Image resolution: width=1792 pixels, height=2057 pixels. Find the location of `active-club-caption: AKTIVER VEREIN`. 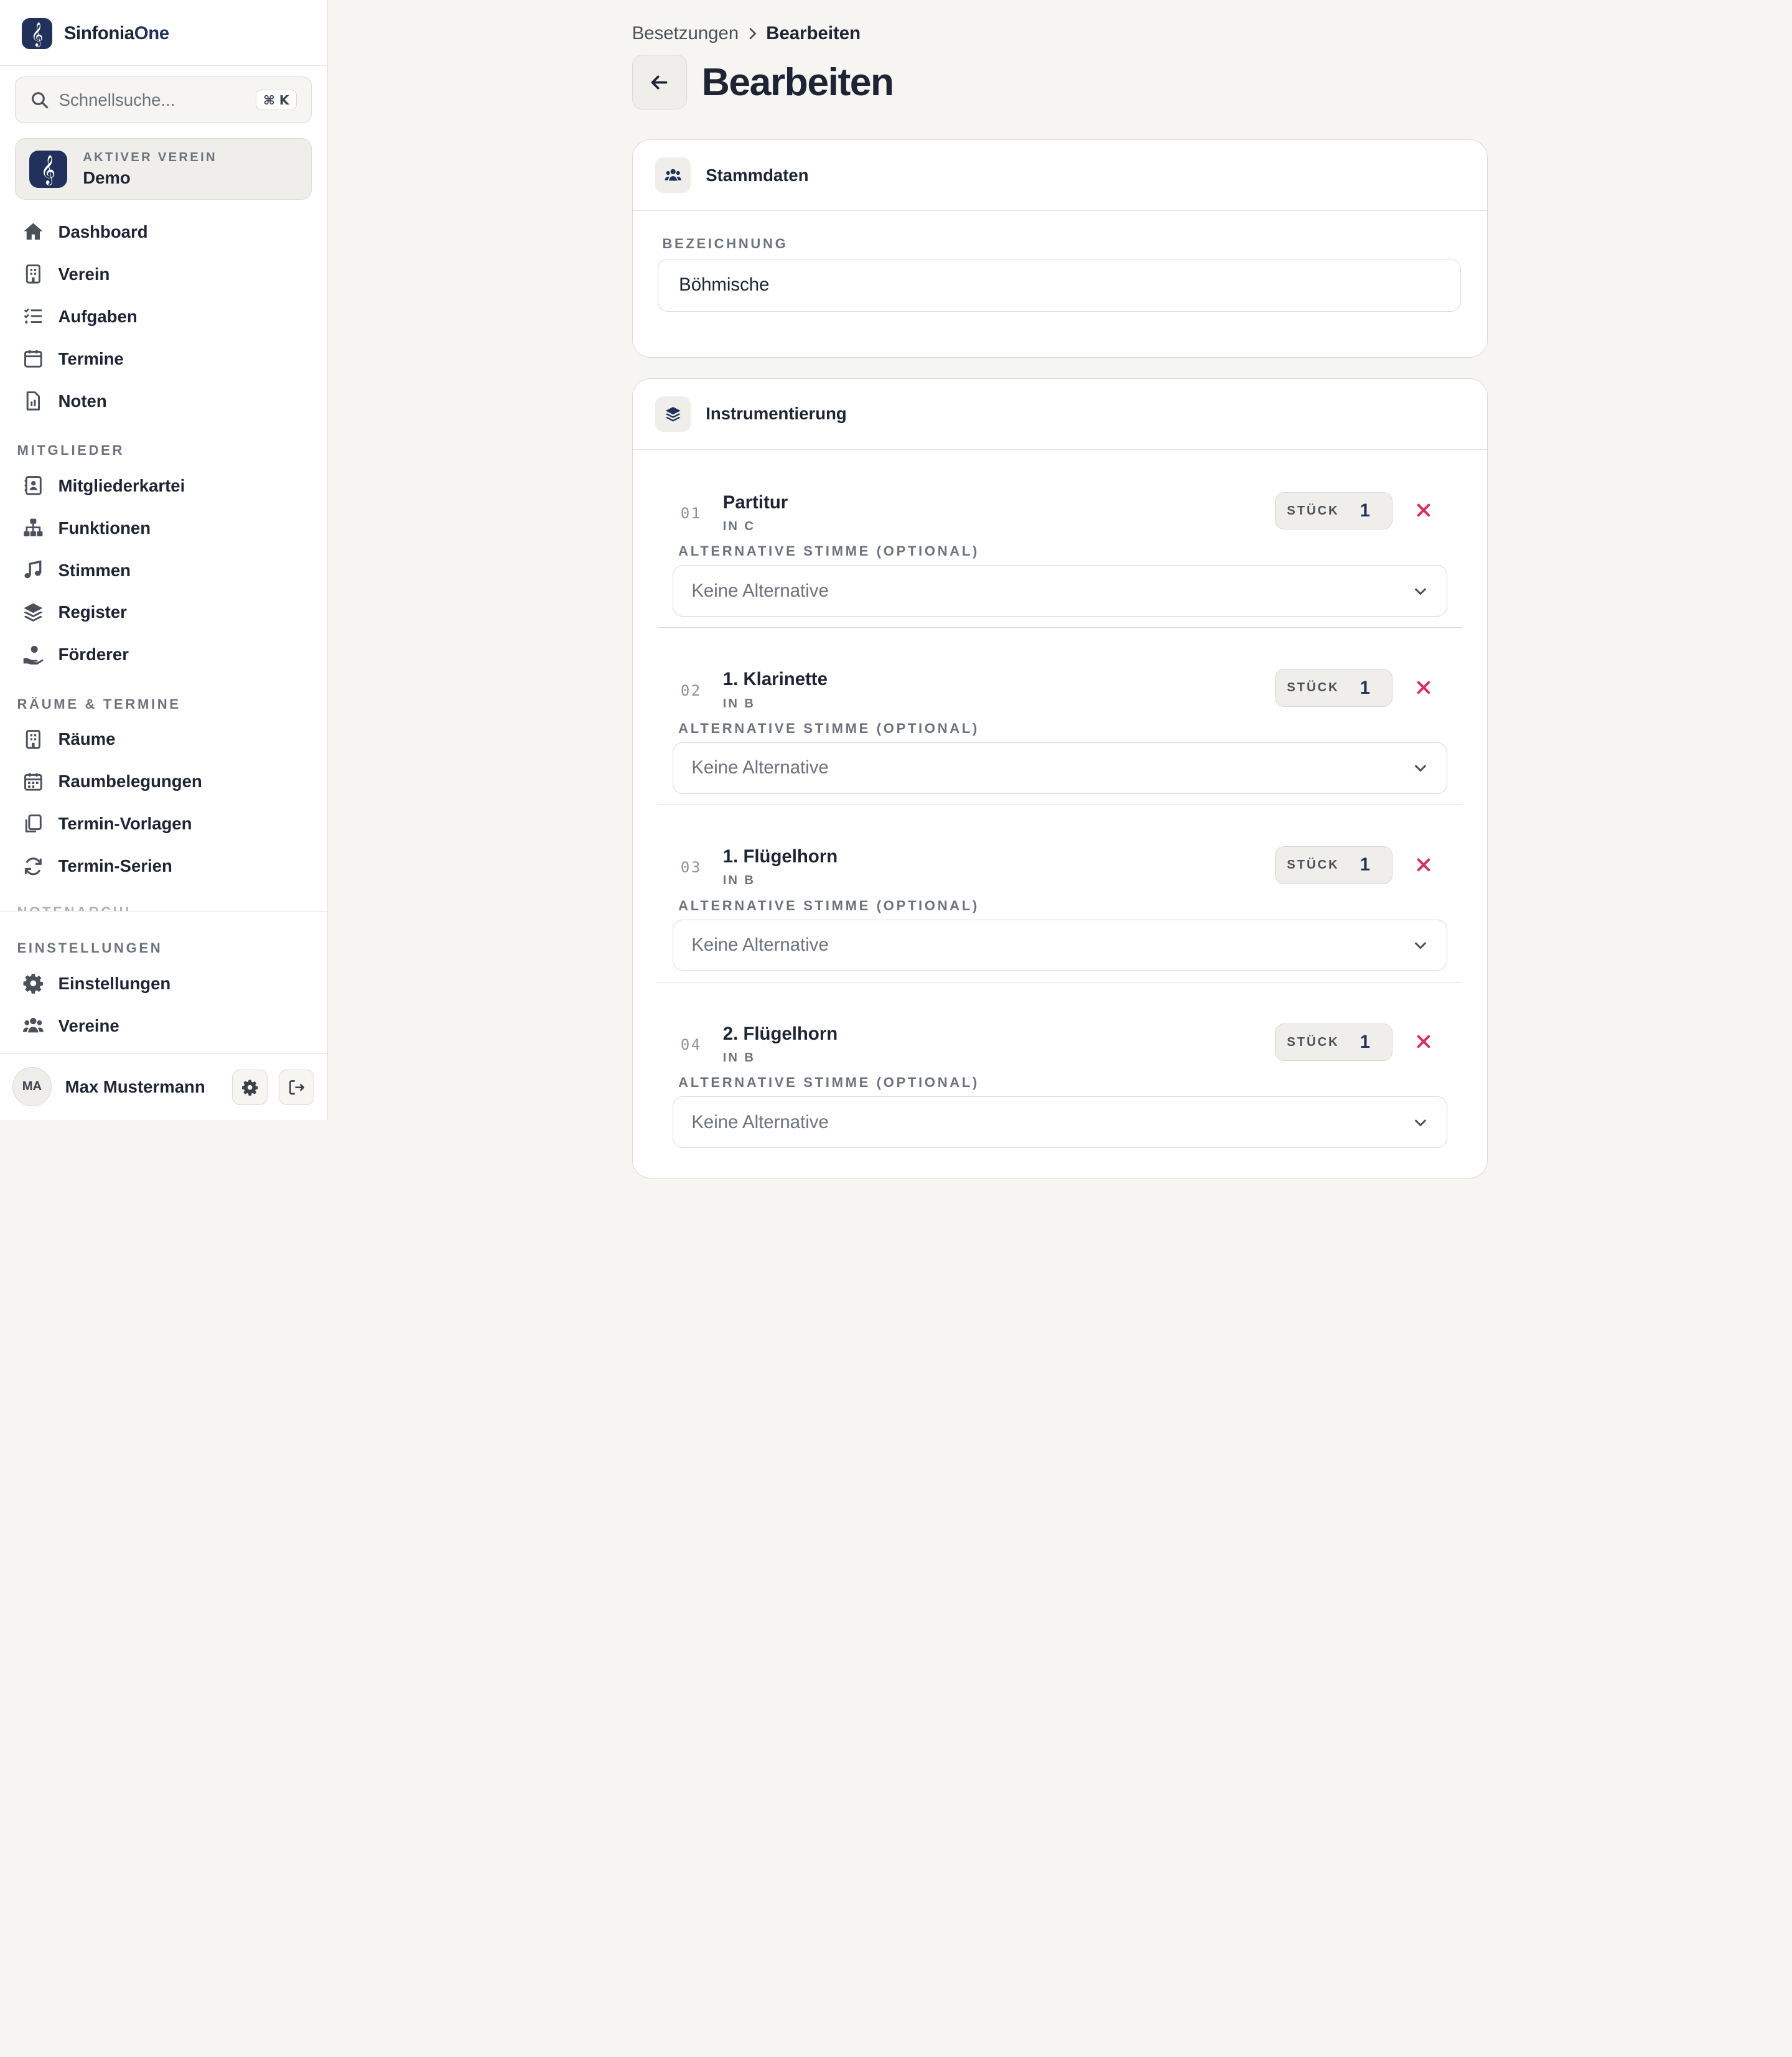

active-club-caption: AKTIVER VEREIN is located at coordinates (150, 157).